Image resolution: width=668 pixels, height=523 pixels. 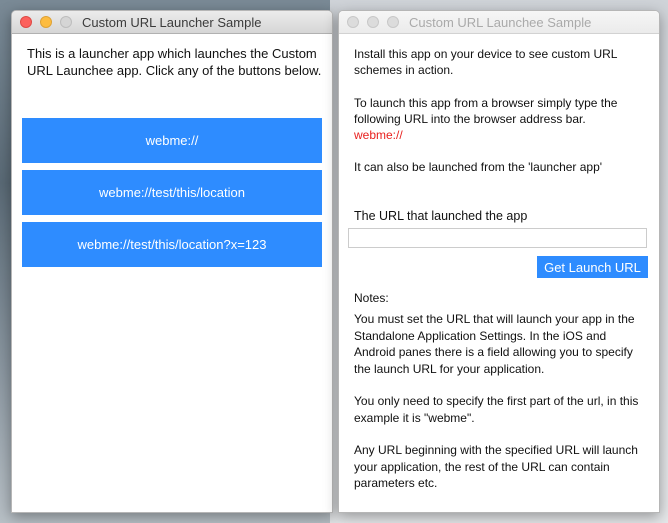 I want to click on launch-location-button: webme://test/this/location, so click(x=172, y=192).